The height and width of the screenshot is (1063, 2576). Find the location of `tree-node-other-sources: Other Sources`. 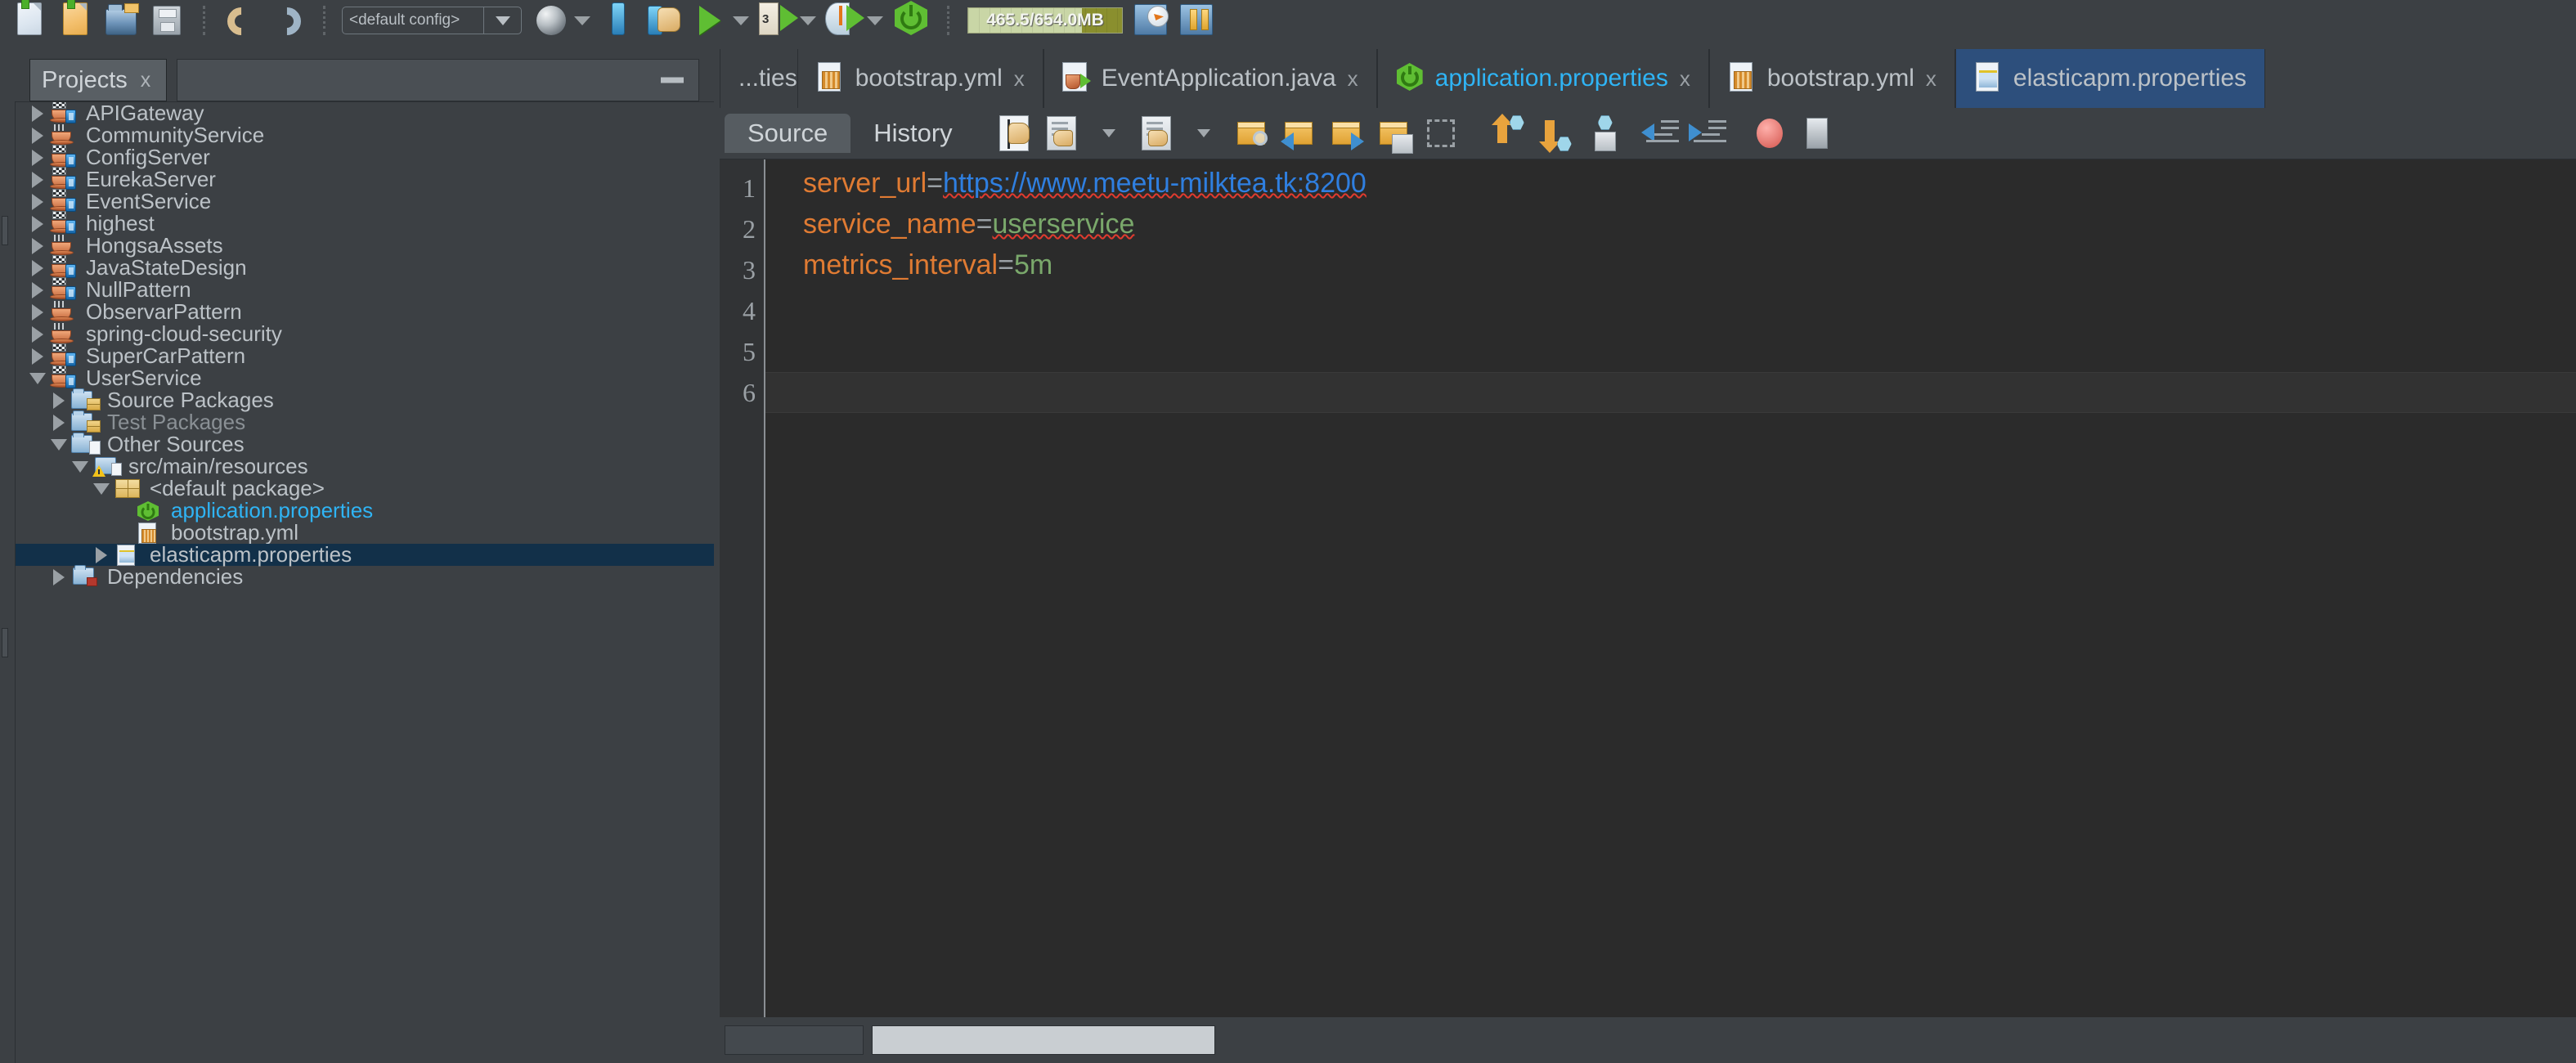

tree-node-other-sources: Other Sources is located at coordinates (365, 444).